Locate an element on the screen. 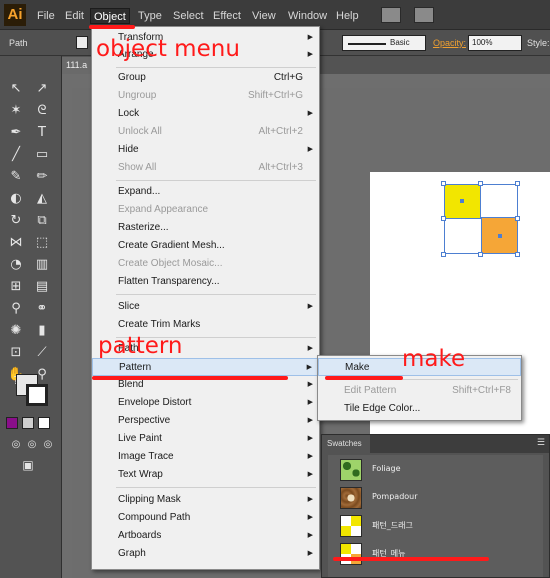  app-logo: Ai is located at coordinates (15, 15).